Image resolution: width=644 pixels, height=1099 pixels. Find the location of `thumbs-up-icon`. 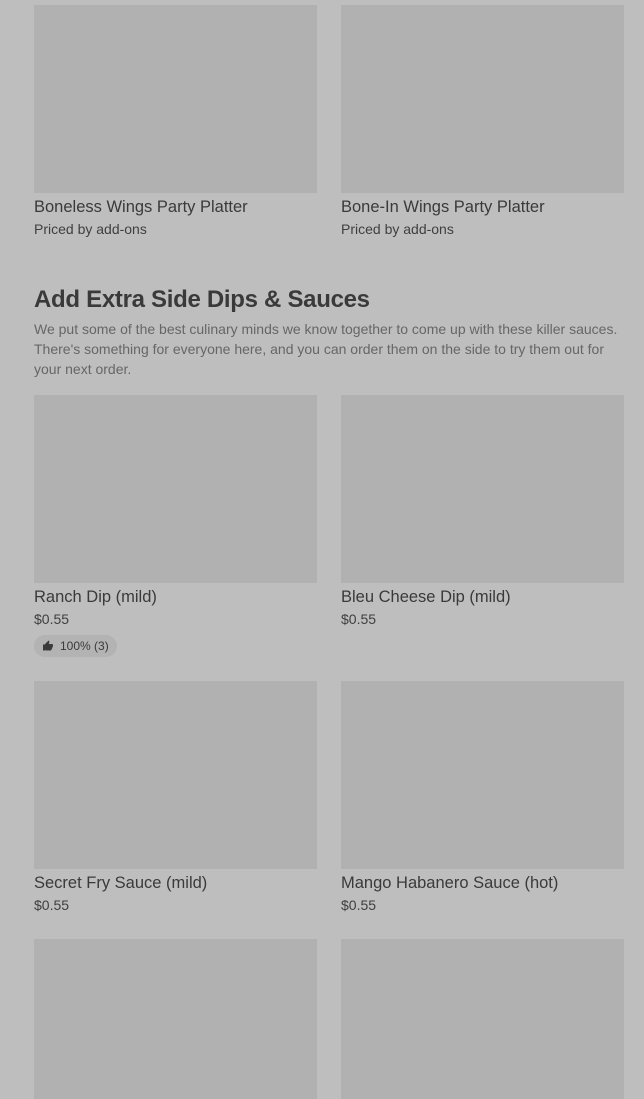

thumbs-up-icon is located at coordinates (48, 645).